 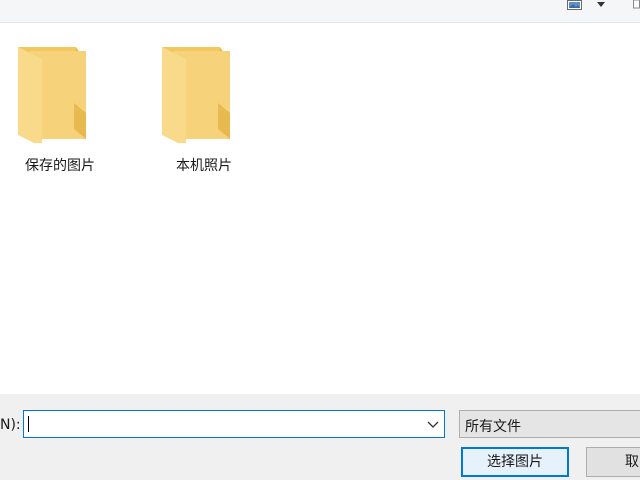 What do you see at coordinates (601, 5) in the screenshot?
I see `caret-down-icon` at bounding box center [601, 5].